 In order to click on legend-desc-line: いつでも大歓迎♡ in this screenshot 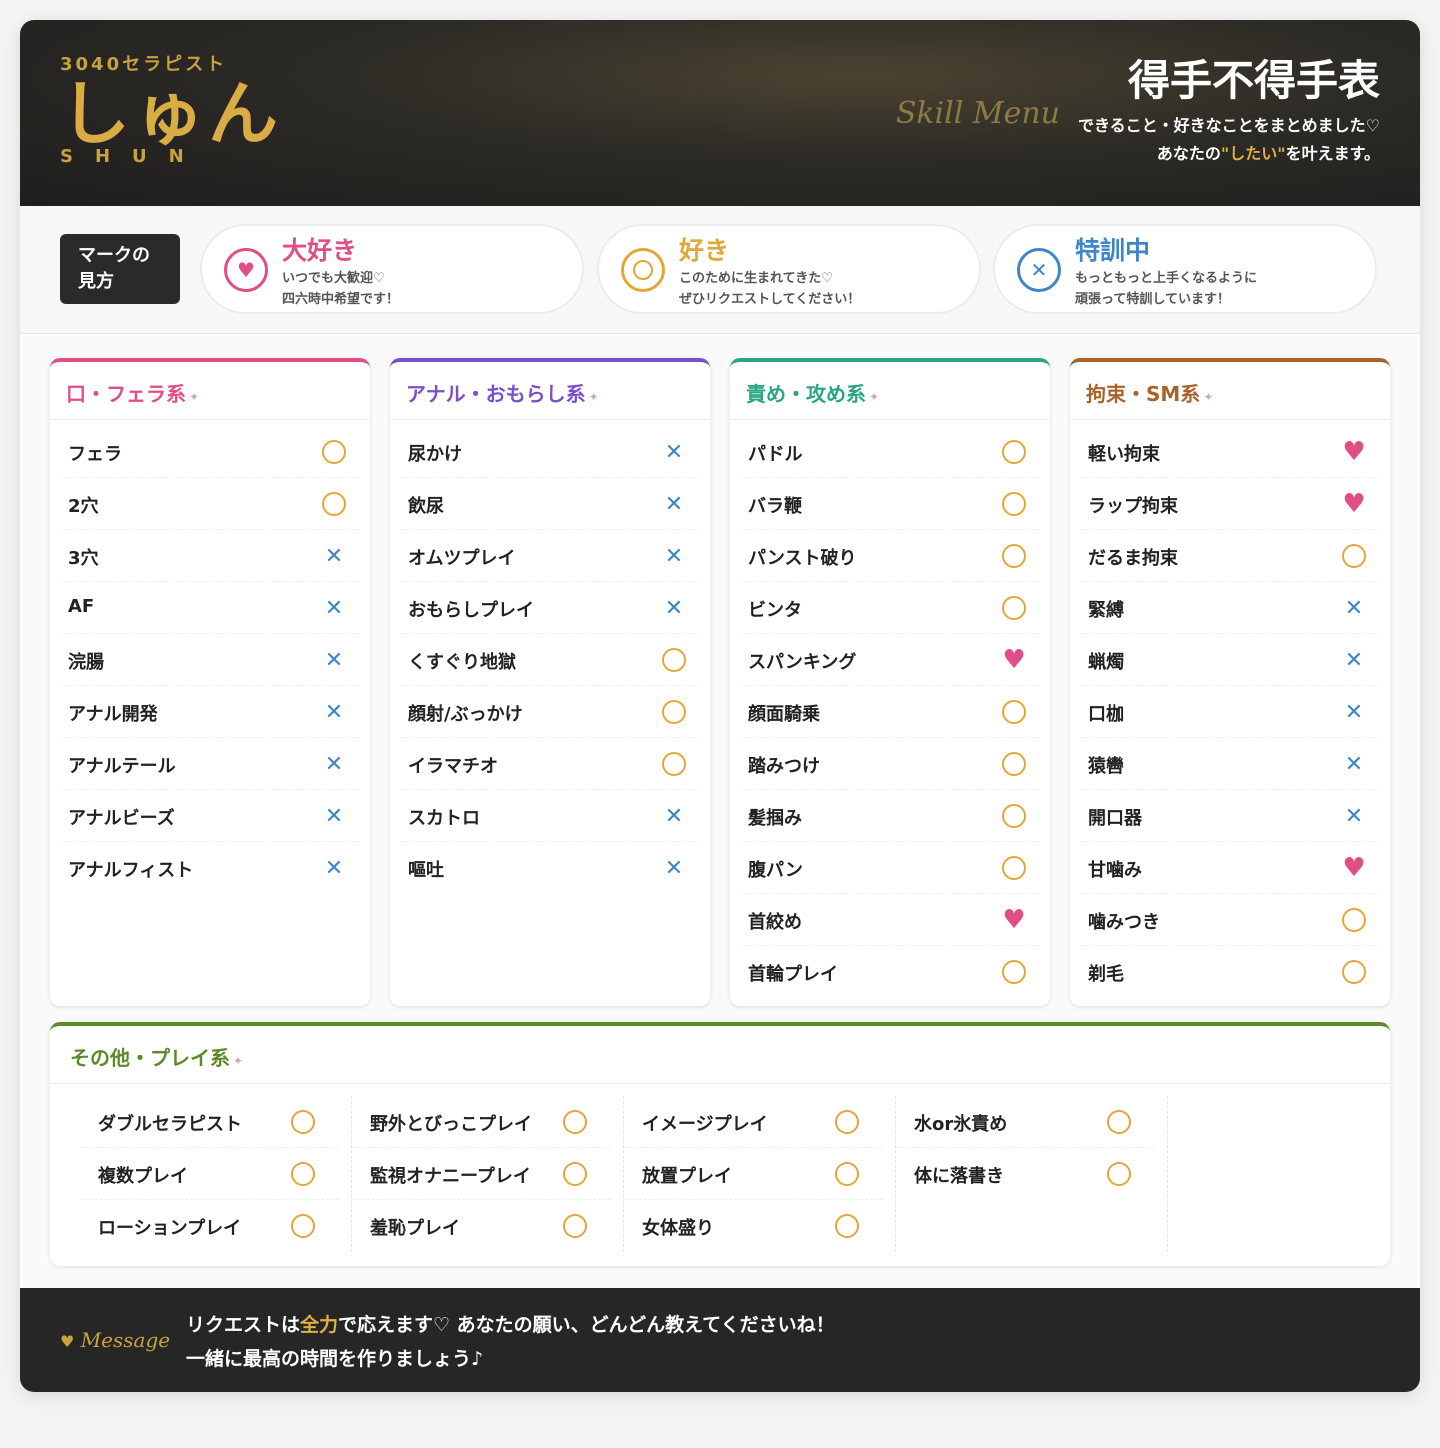, I will do `click(333, 278)`.